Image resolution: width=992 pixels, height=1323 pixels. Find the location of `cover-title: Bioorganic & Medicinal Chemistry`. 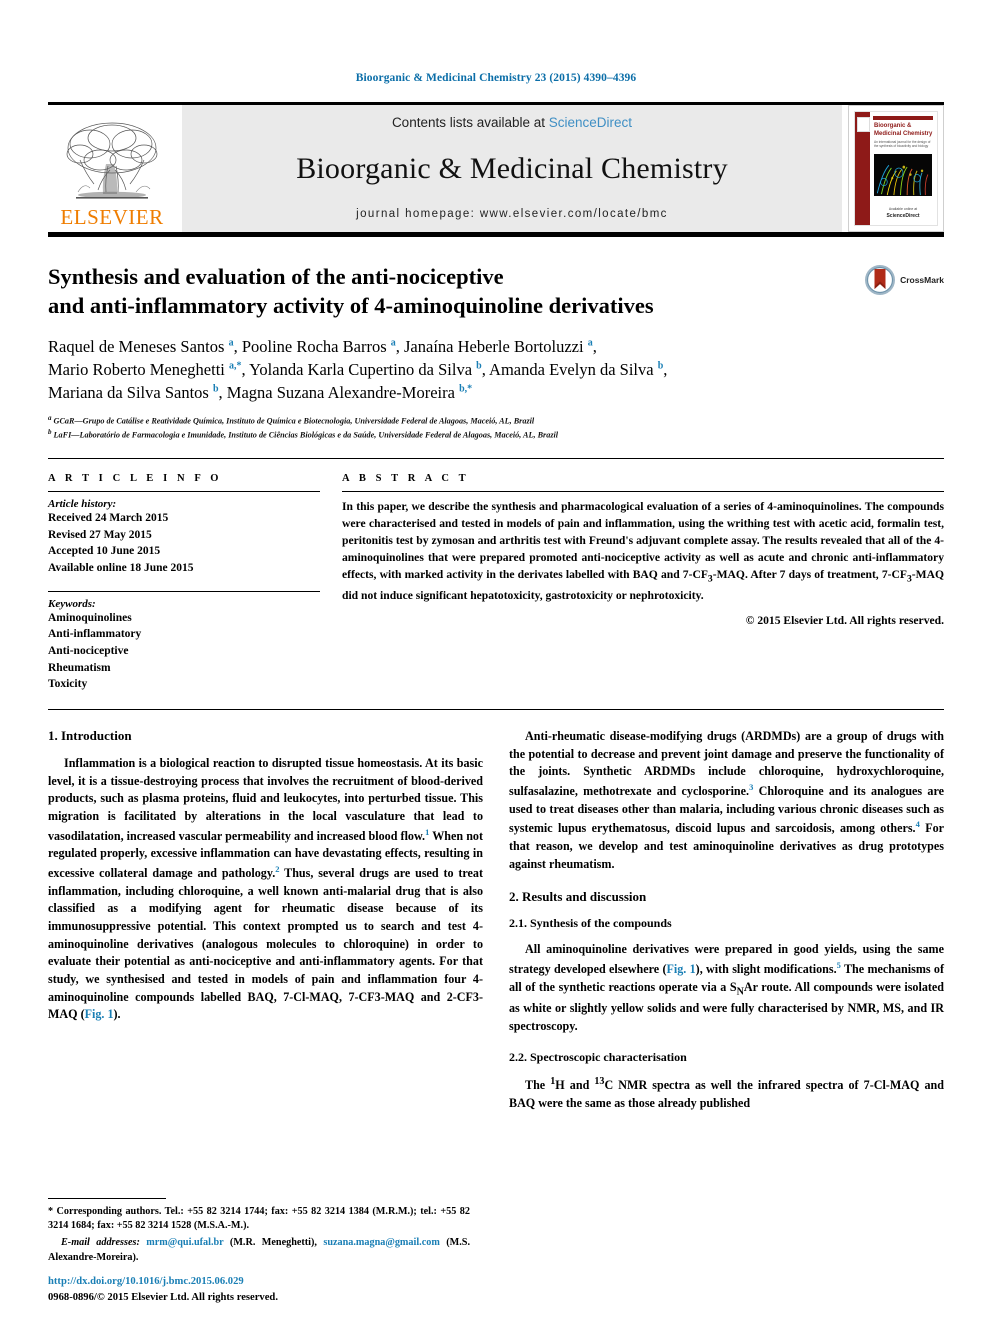

cover-title: Bioorganic & Medicinal Chemistry is located at coordinates (903, 130).